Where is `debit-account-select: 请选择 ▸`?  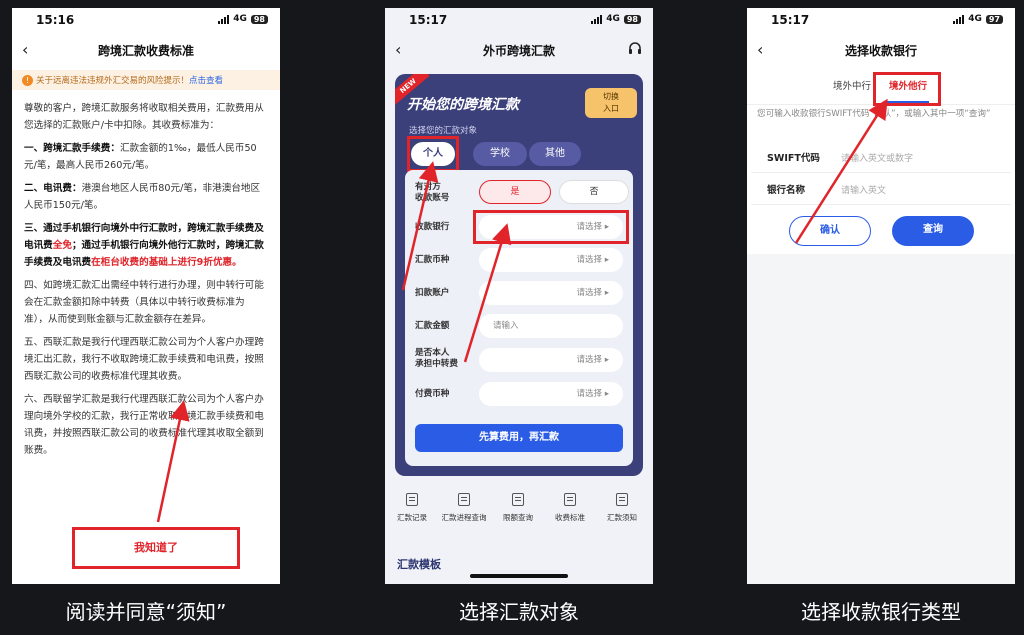 debit-account-select: 请选择 ▸ is located at coordinates (551, 293).